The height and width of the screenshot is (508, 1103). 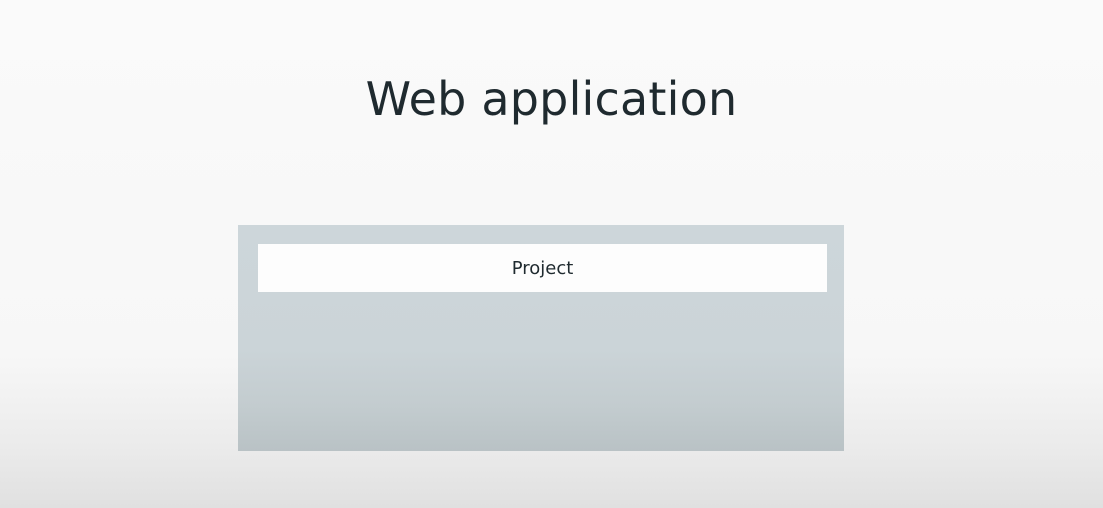 I want to click on project-box: Project, so click(x=542, y=268).